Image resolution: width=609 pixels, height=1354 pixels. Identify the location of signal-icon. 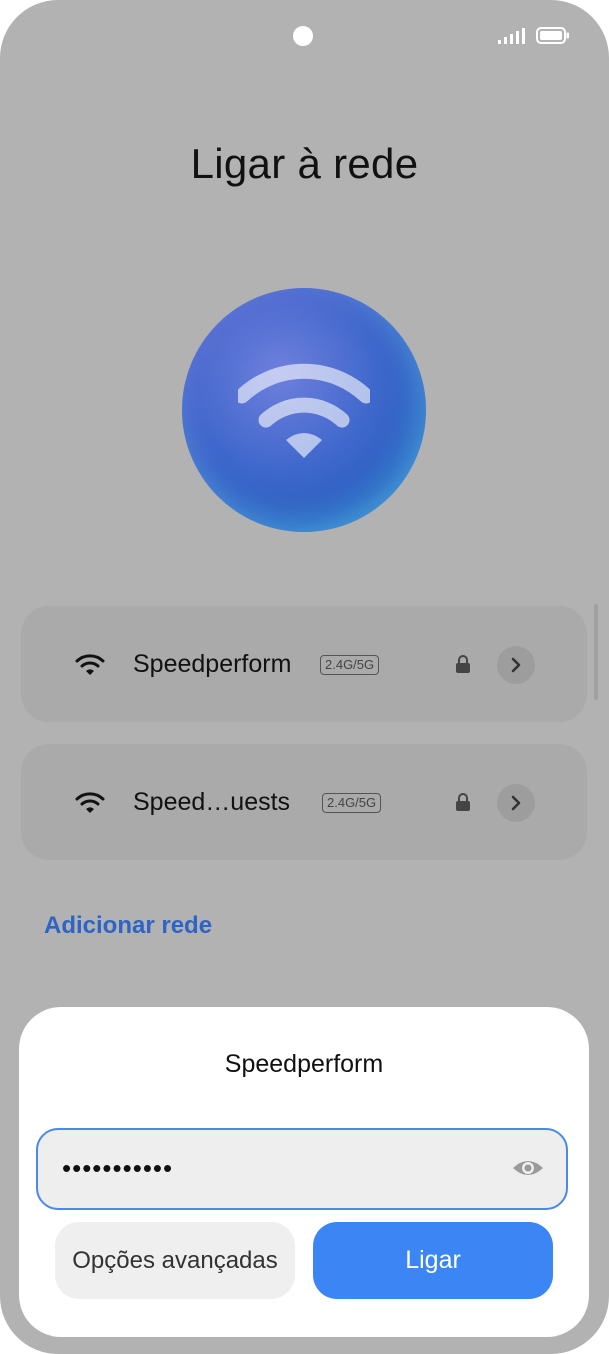
(511, 36).